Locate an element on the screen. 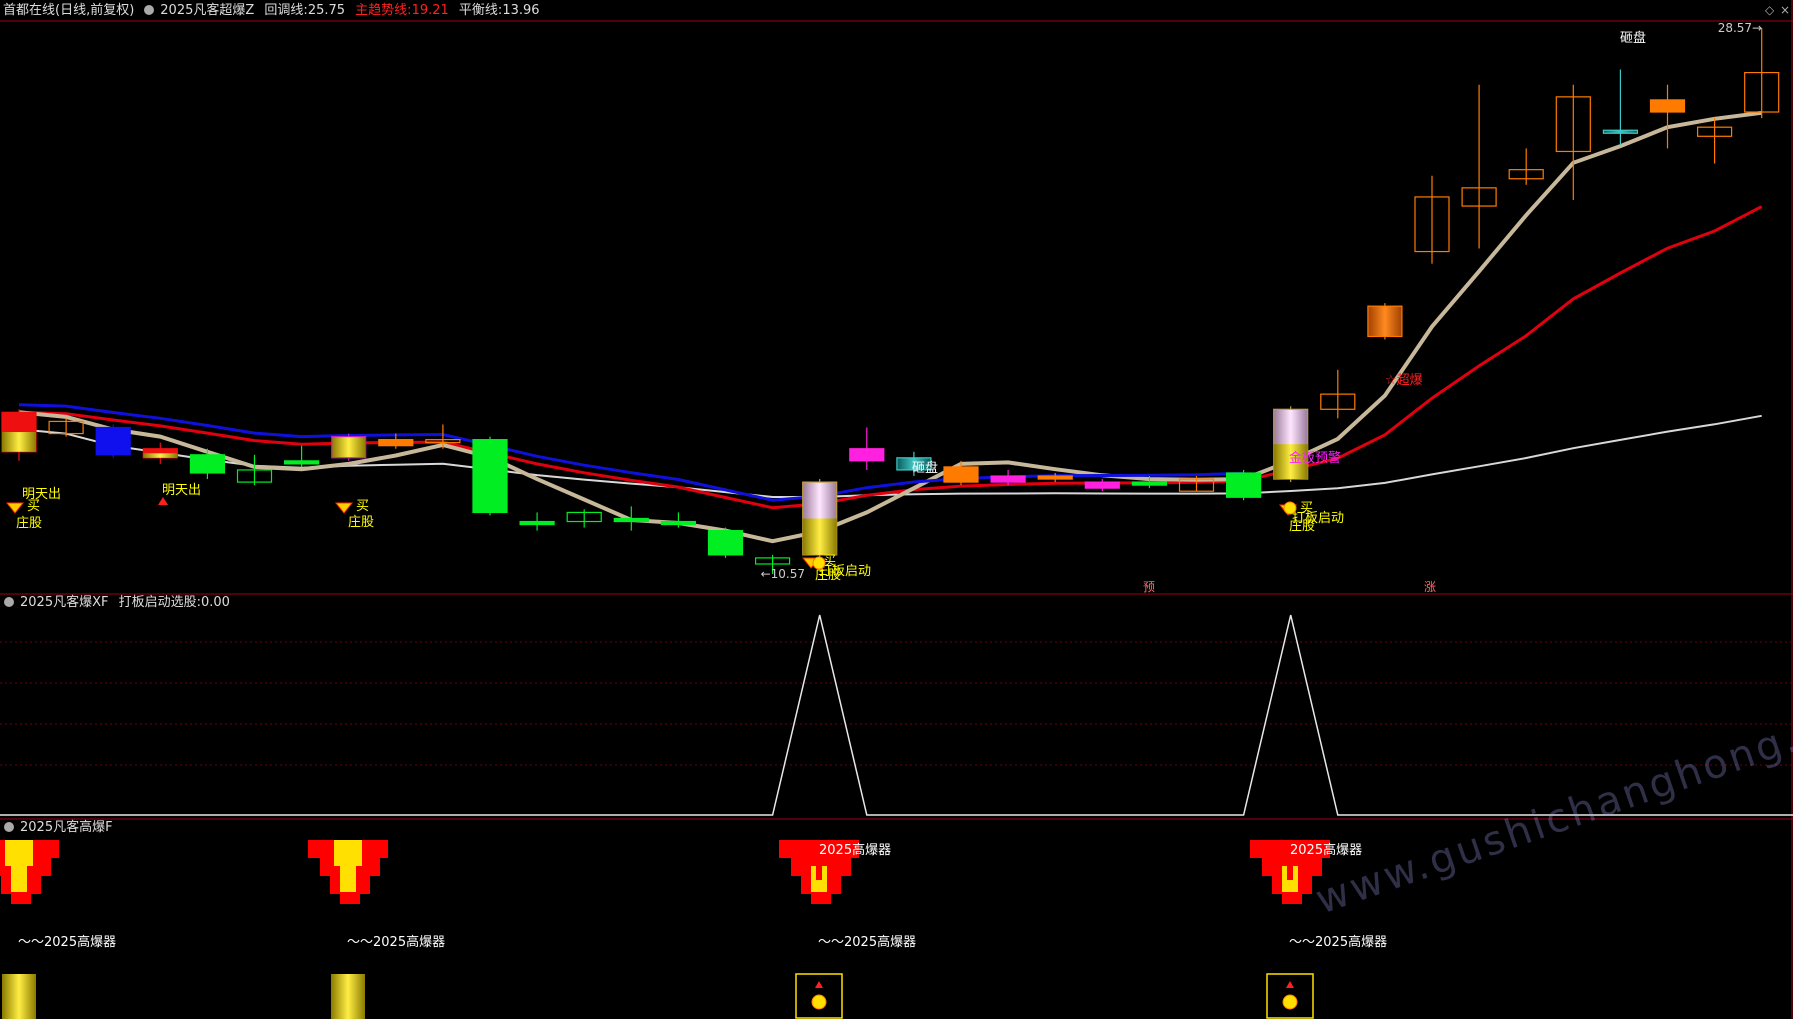  highburst-tilde-3: ～～2025高爆器 is located at coordinates (867, 942).